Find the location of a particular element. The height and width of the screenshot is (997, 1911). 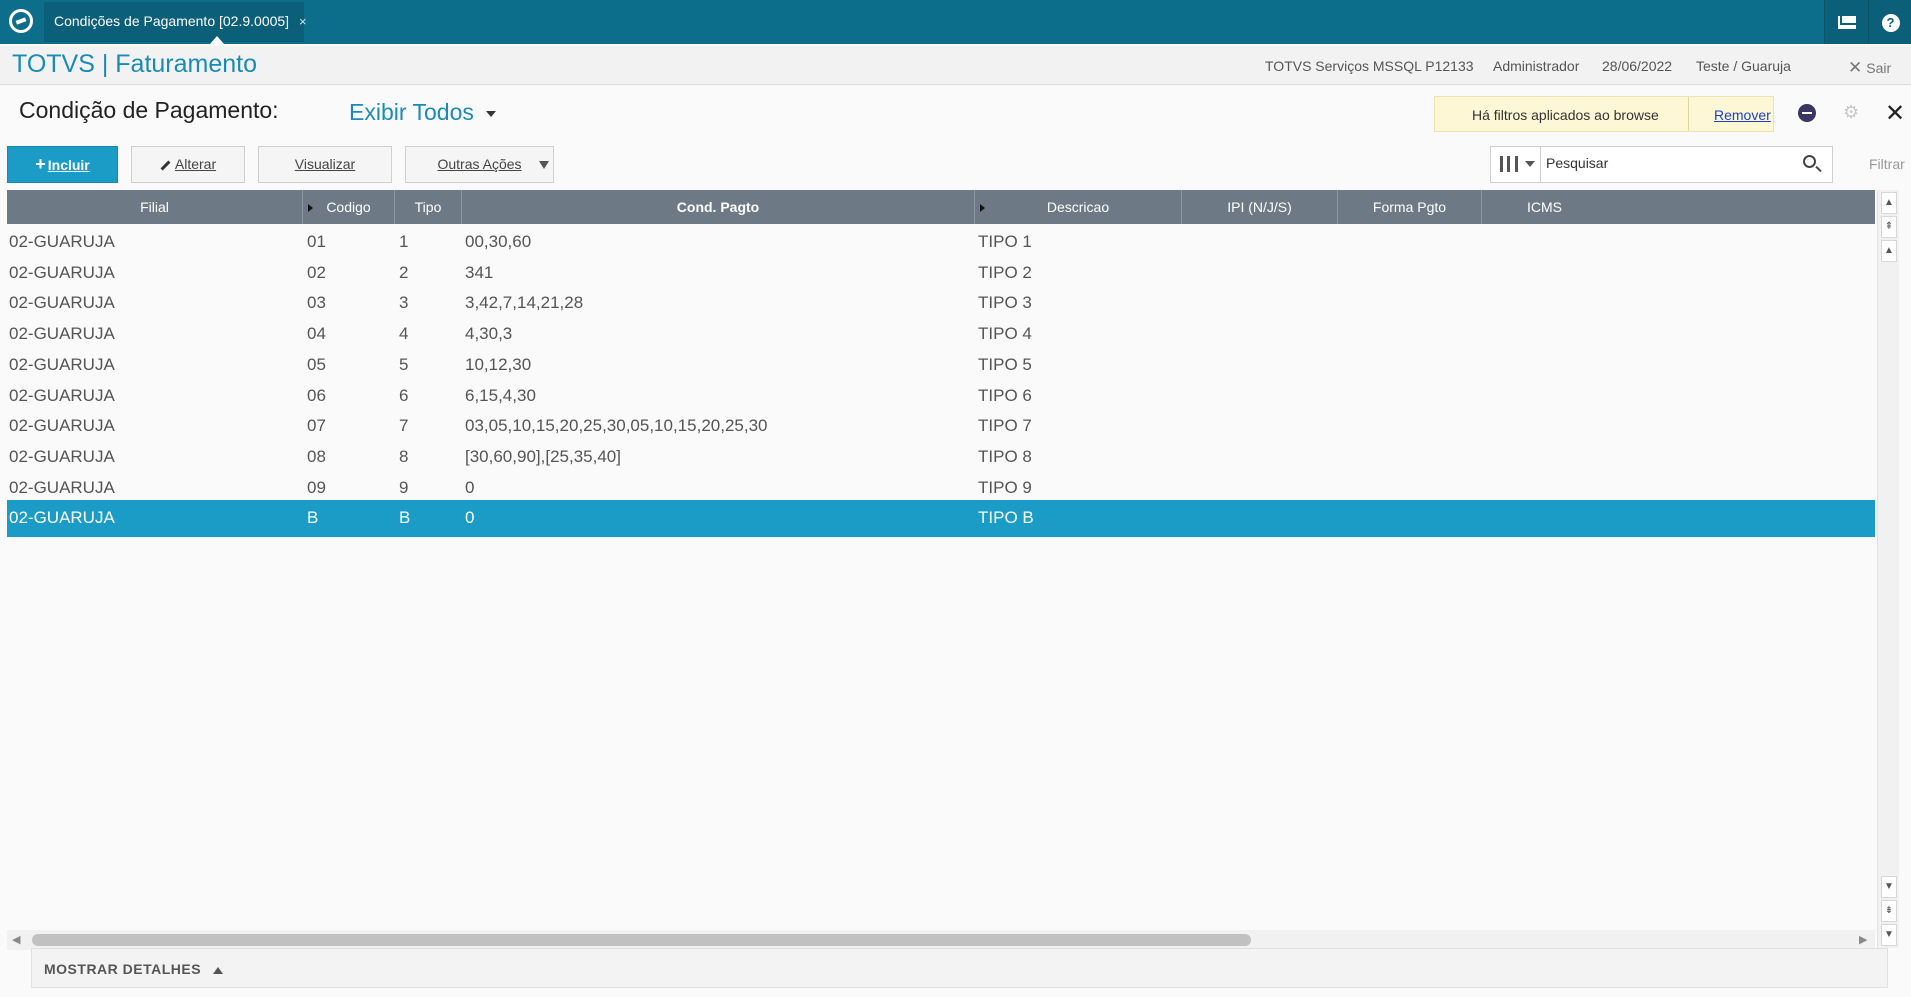

add-button: + Incluir is located at coordinates (62, 164).